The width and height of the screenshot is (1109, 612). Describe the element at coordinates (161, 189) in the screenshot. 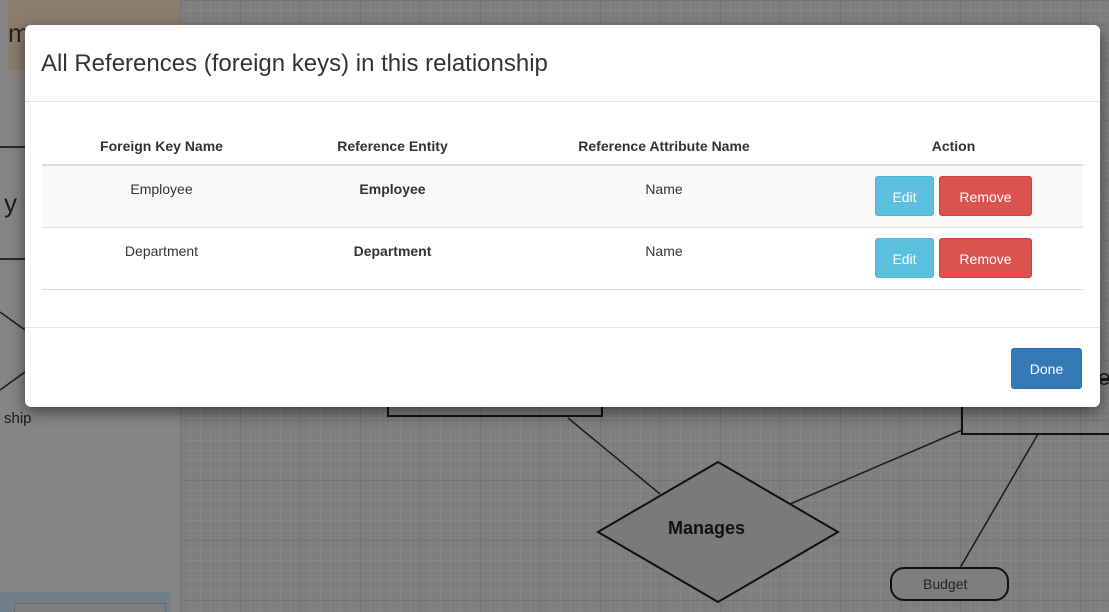

I see `foreign-key-name: Employee` at that location.